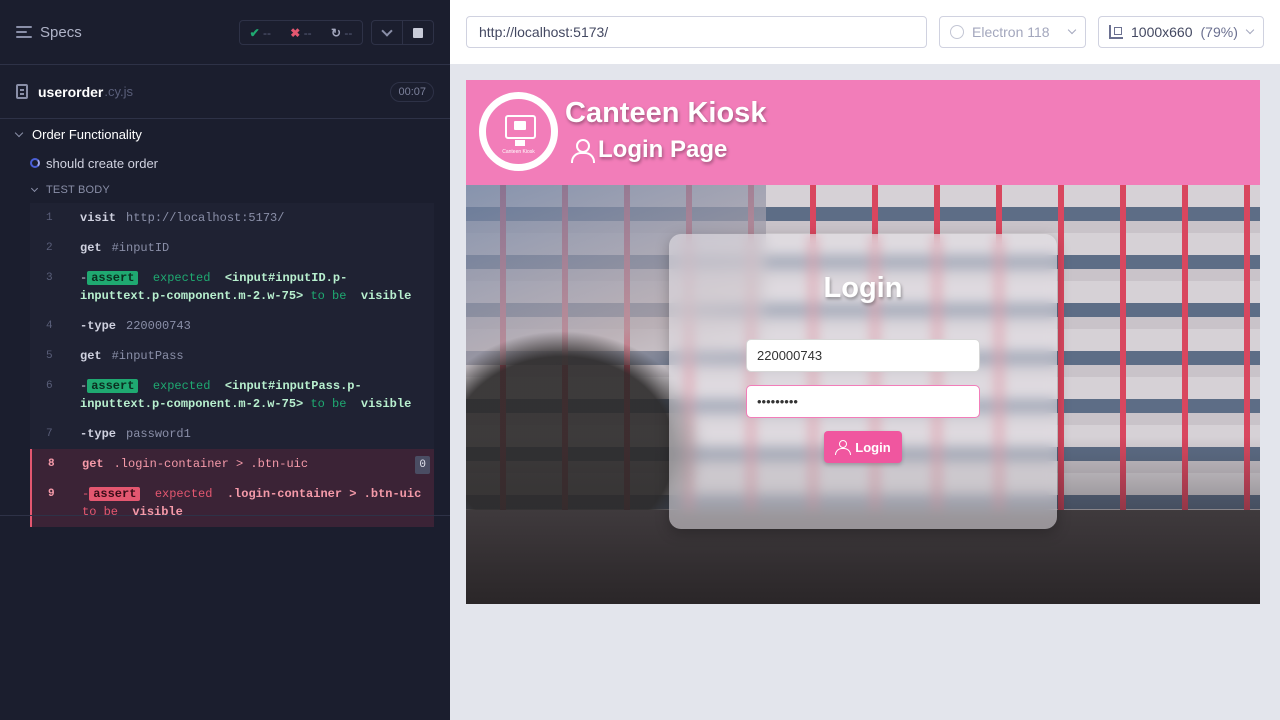  What do you see at coordinates (24, 32) in the screenshot?
I see `specs-list-icon` at bounding box center [24, 32].